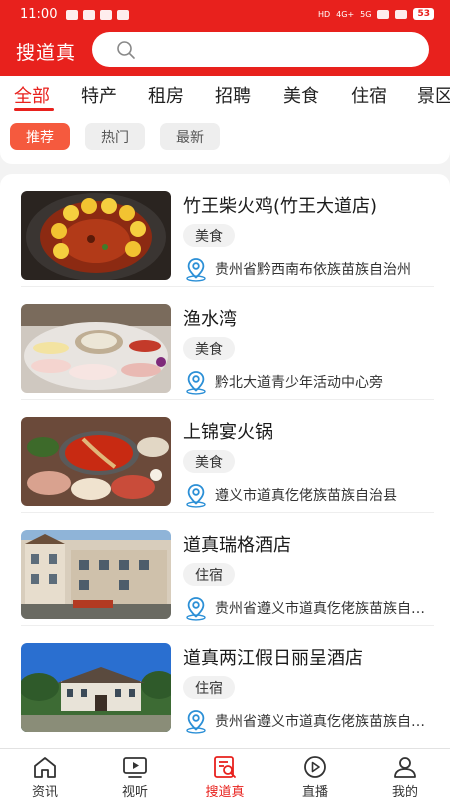 This screenshot has height=800, width=450. What do you see at coordinates (46, 53) in the screenshot?
I see `brand-title: 搜道真` at bounding box center [46, 53].